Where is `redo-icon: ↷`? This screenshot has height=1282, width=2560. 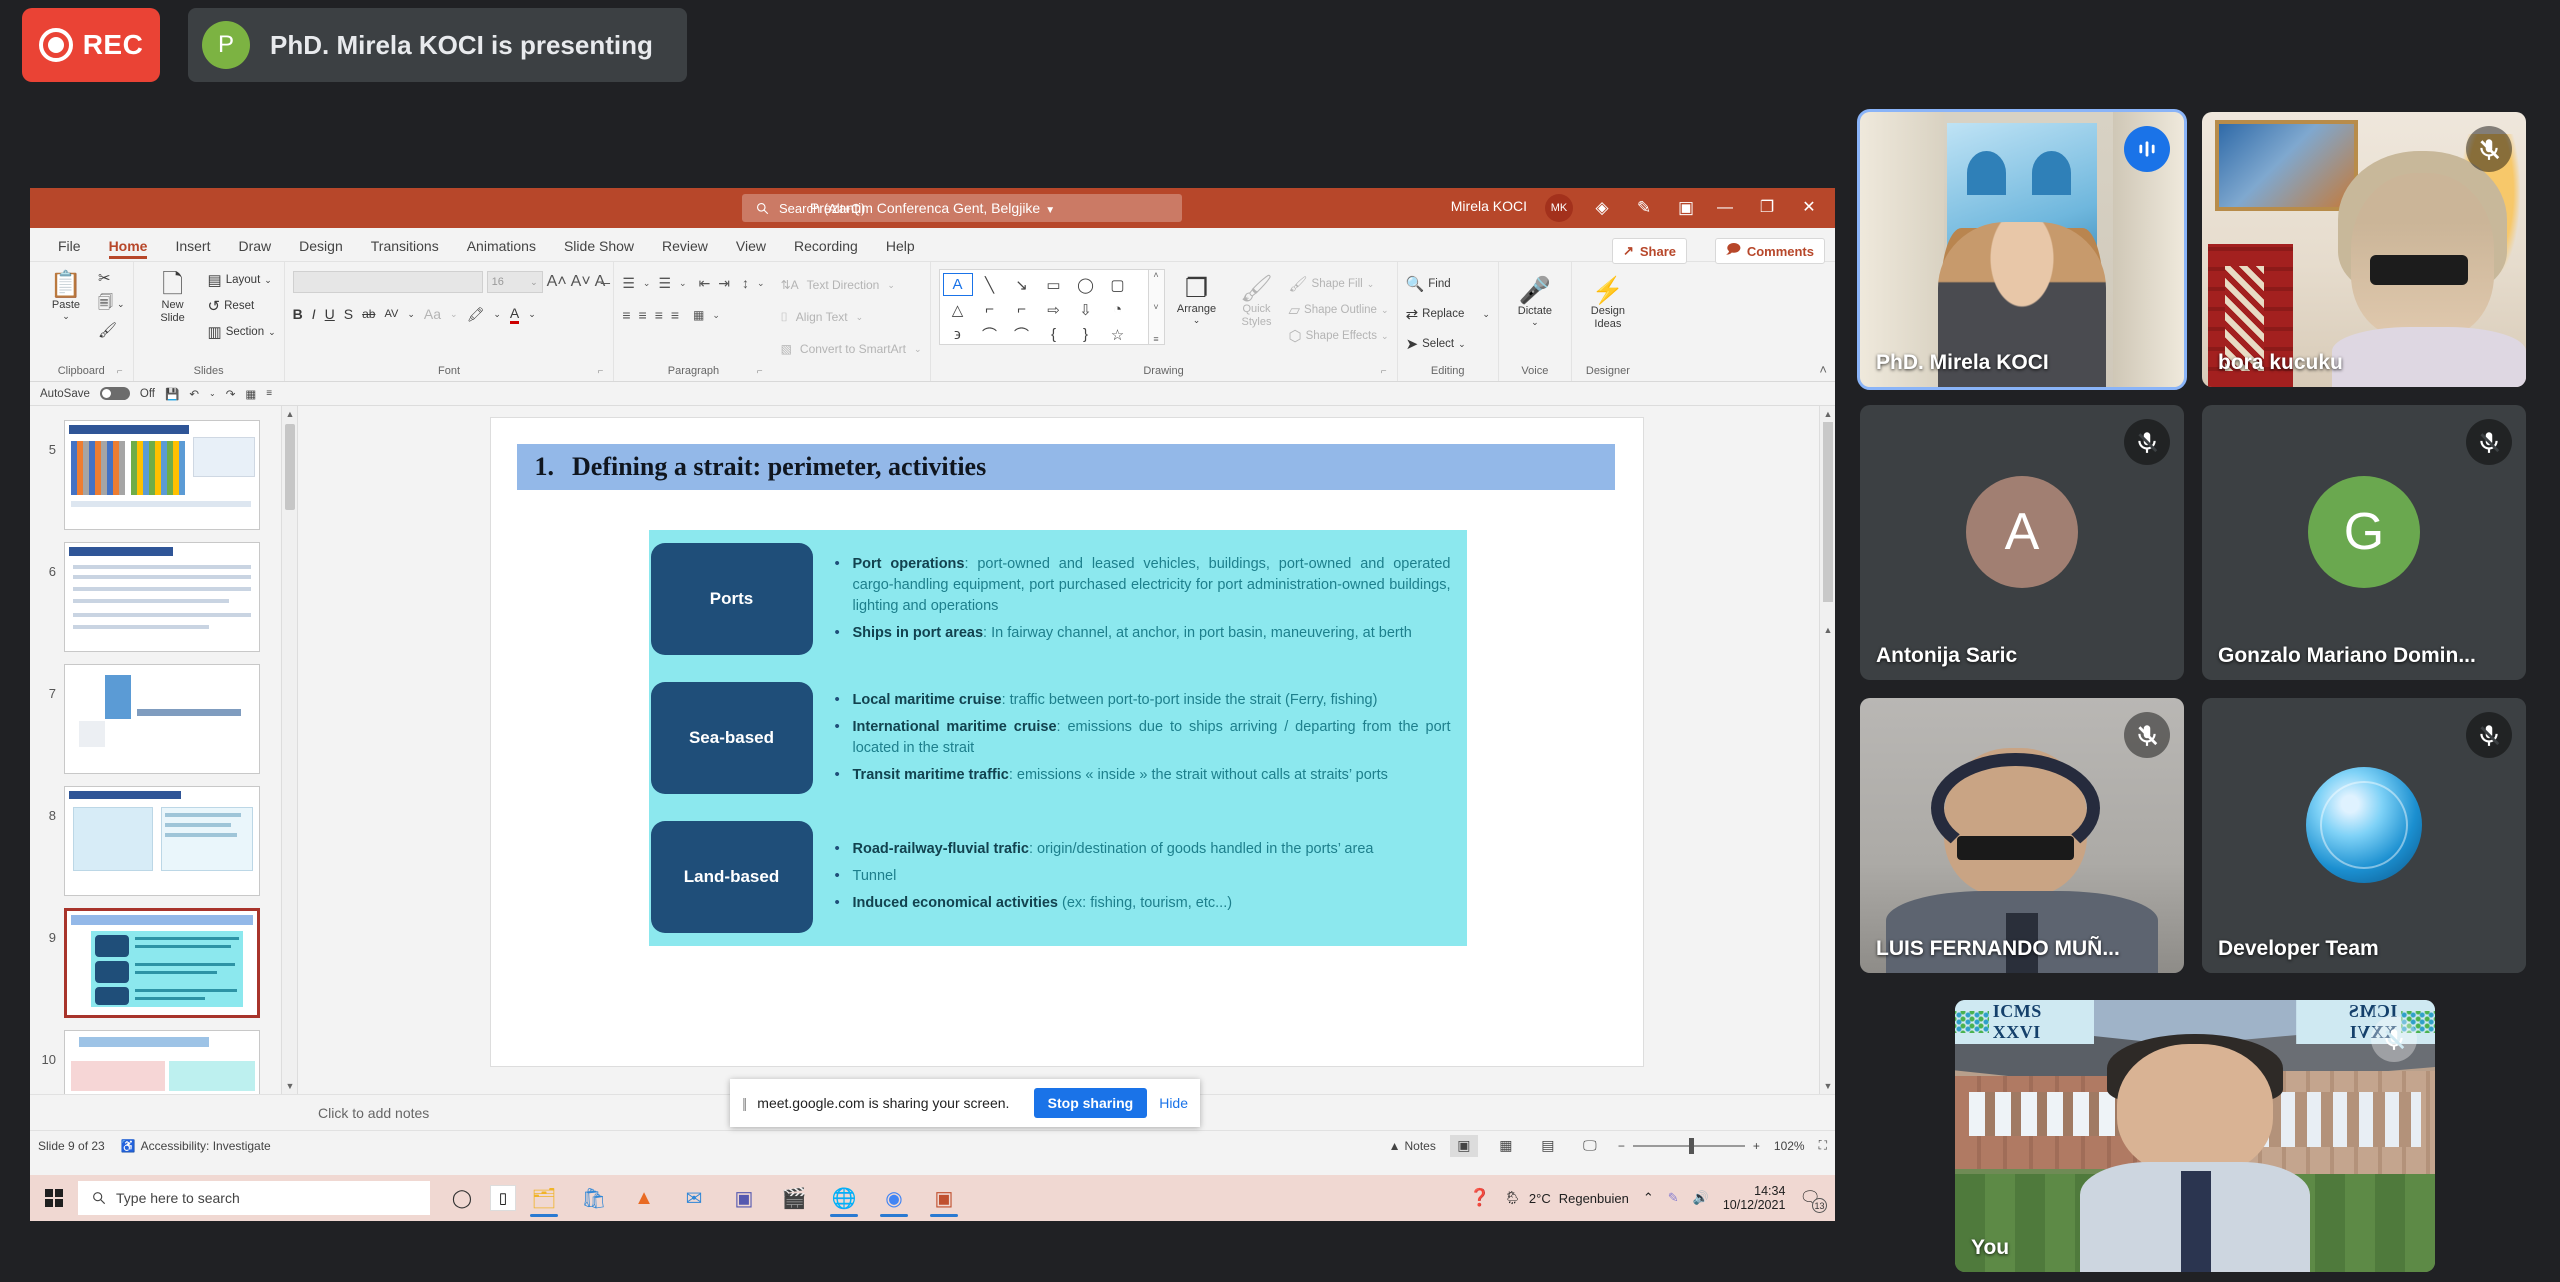
redo-icon: ↷ is located at coordinates (231, 394).